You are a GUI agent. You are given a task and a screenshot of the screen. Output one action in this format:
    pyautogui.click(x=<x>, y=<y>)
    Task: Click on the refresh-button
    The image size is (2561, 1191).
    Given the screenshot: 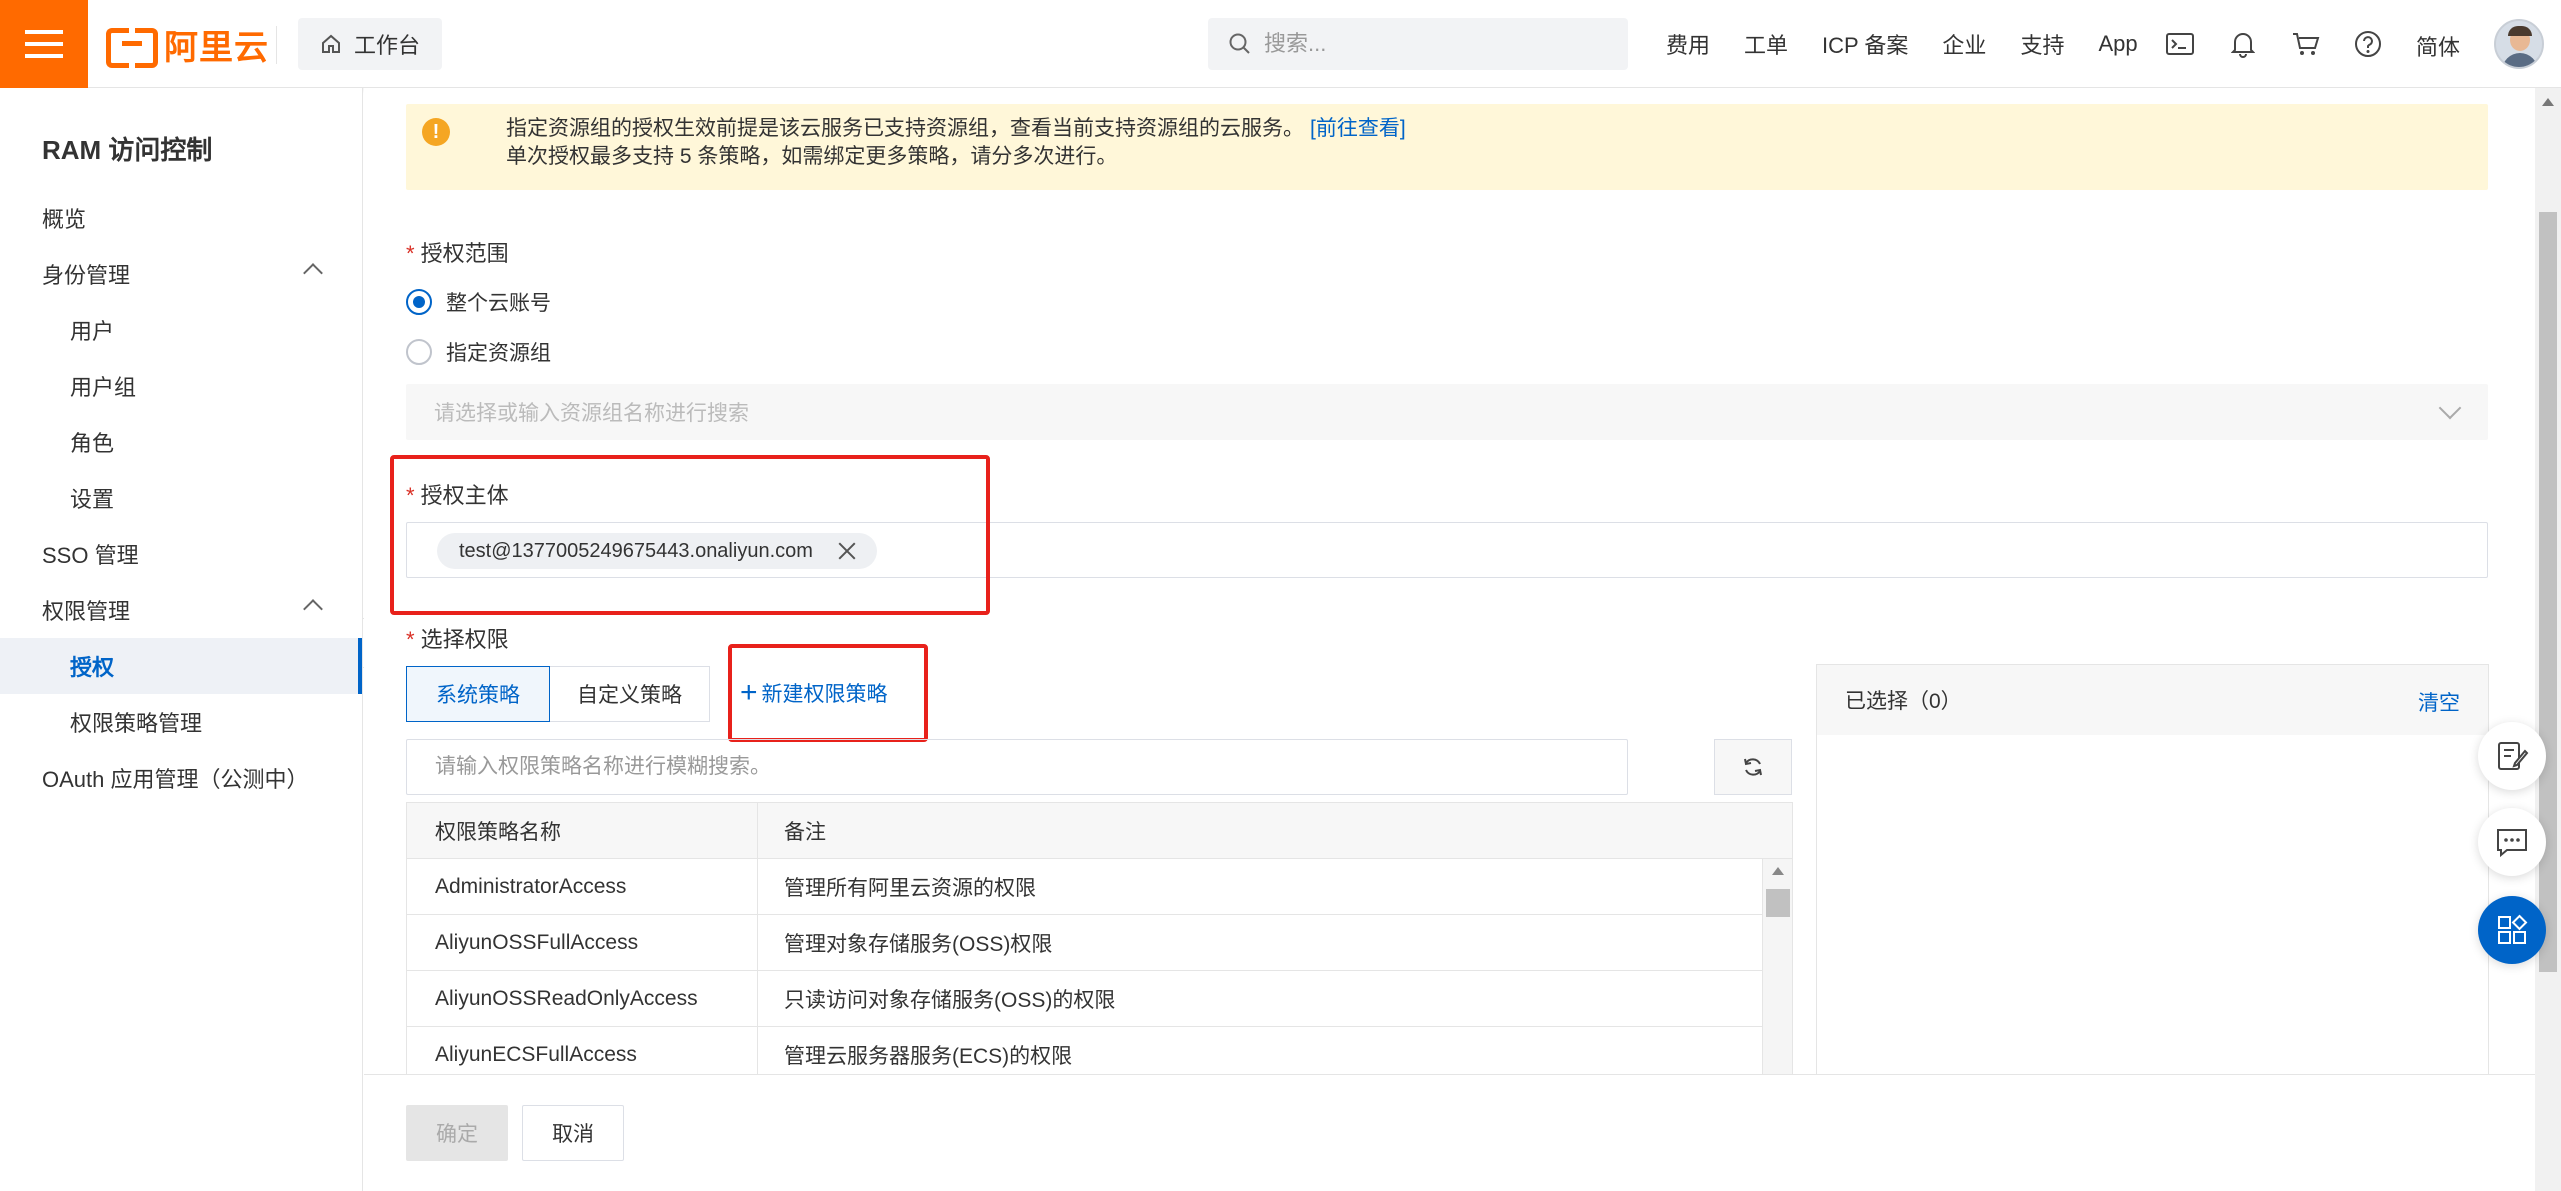 What is the action you would take?
    pyautogui.click(x=1753, y=767)
    